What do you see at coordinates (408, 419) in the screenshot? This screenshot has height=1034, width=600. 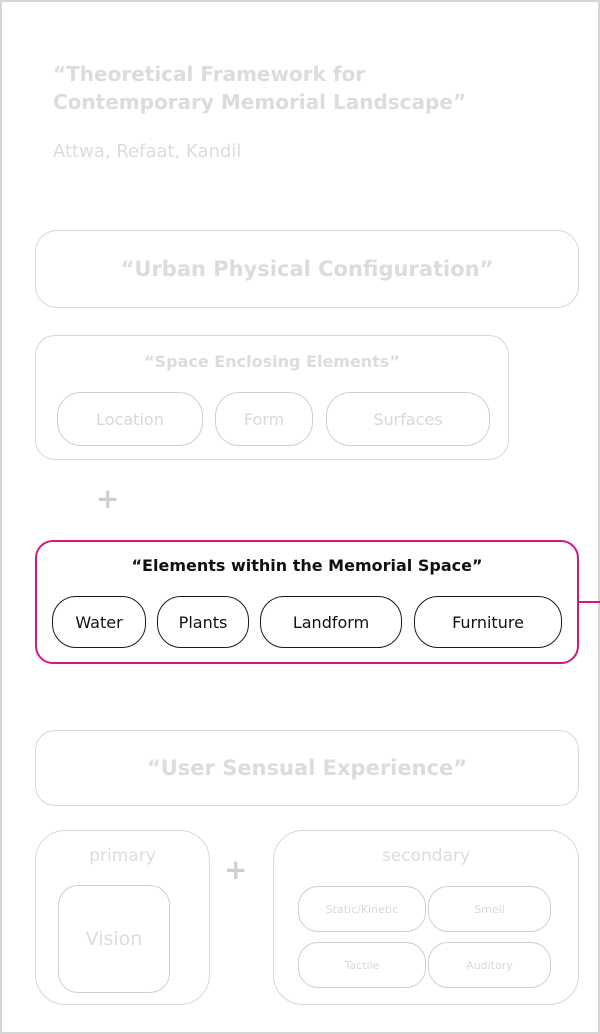 I see `pill-surfaces: Surfaces` at bounding box center [408, 419].